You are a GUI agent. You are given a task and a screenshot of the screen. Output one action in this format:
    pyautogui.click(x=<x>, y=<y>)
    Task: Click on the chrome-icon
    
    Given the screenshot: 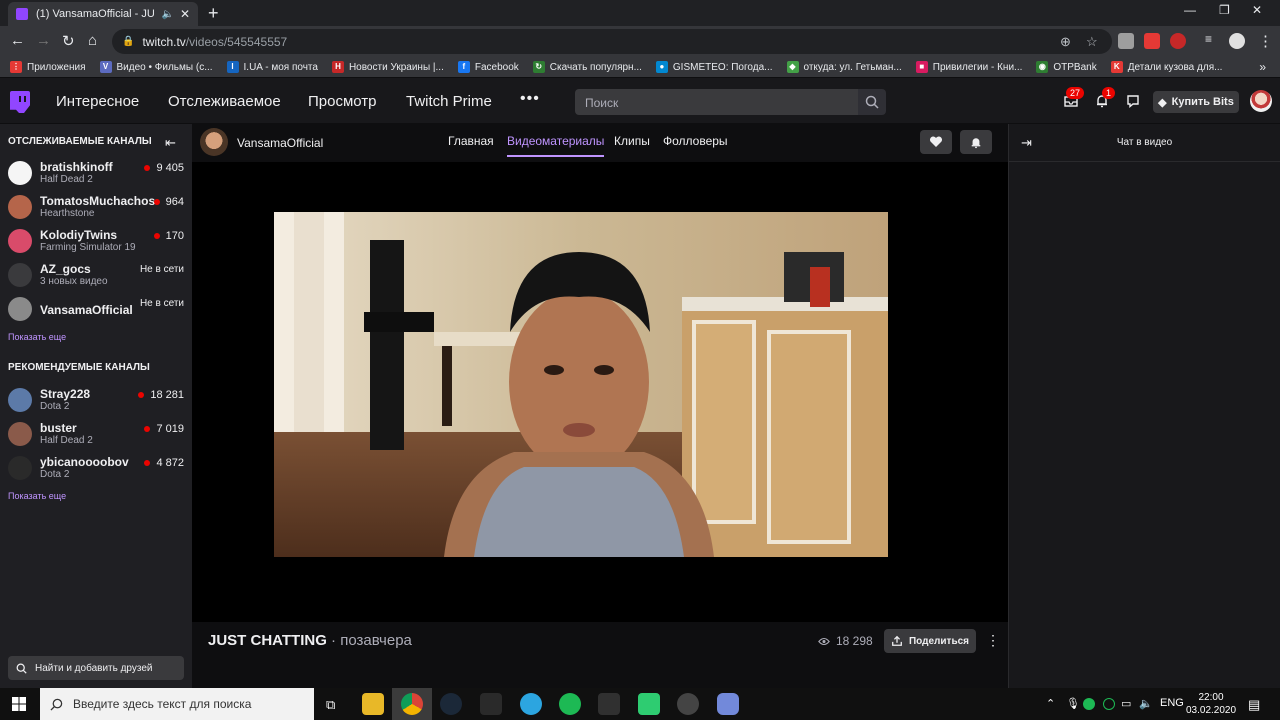 What is the action you would take?
    pyautogui.click(x=412, y=704)
    